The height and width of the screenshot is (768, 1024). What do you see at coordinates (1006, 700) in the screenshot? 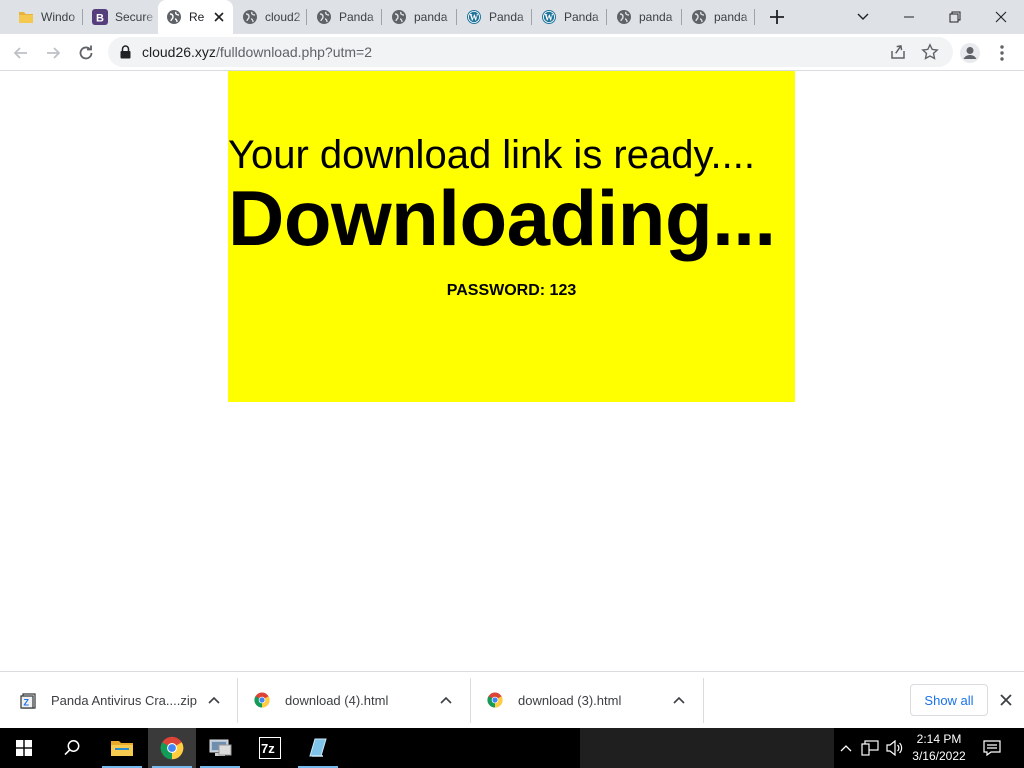
I see `close-shelf-icon` at bounding box center [1006, 700].